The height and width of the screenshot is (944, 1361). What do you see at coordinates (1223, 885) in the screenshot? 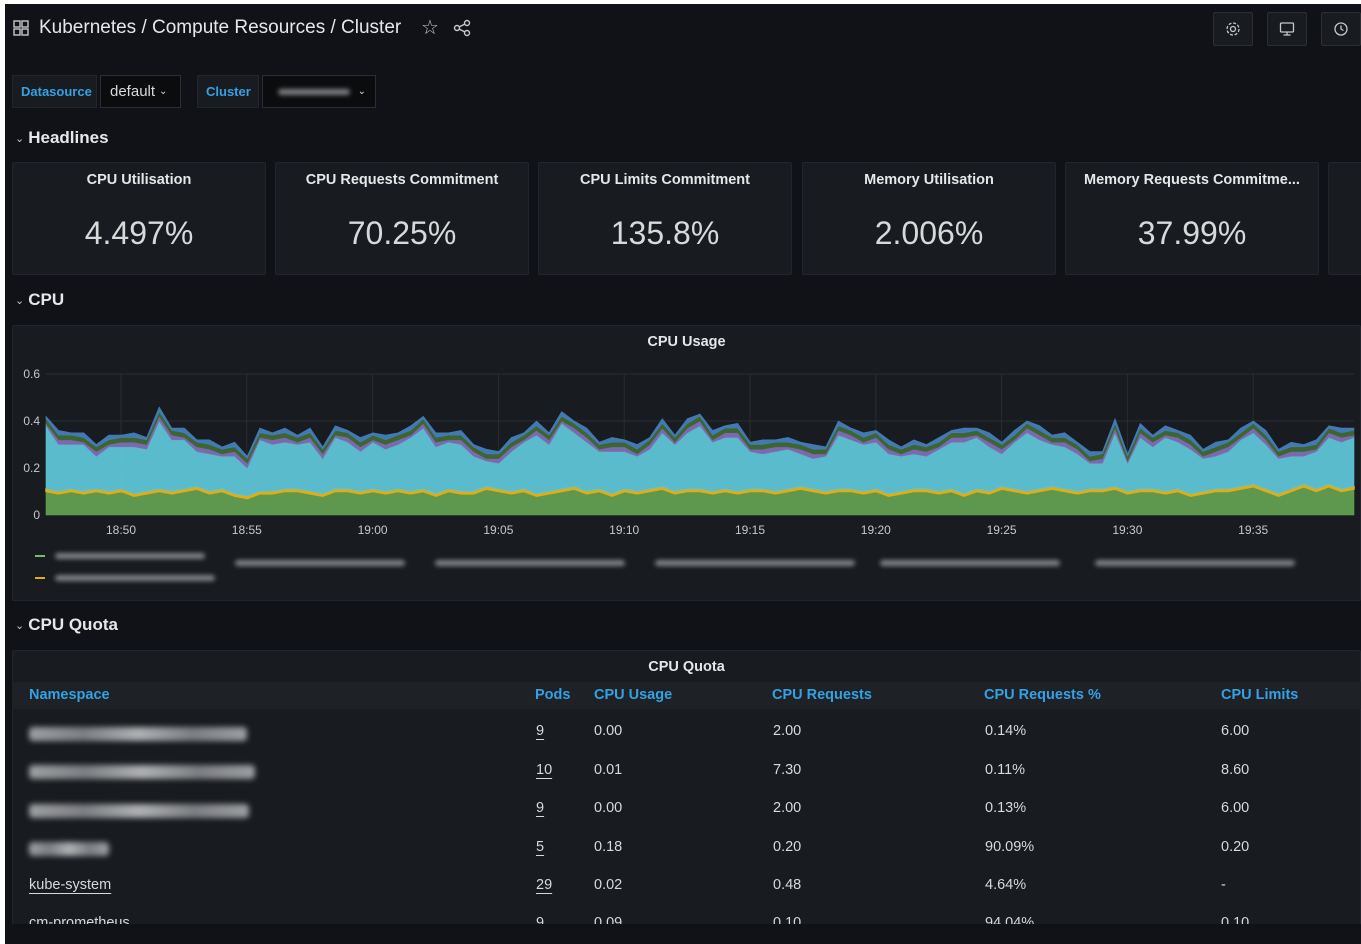
I see `cpu-limits-cell: -` at bounding box center [1223, 885].